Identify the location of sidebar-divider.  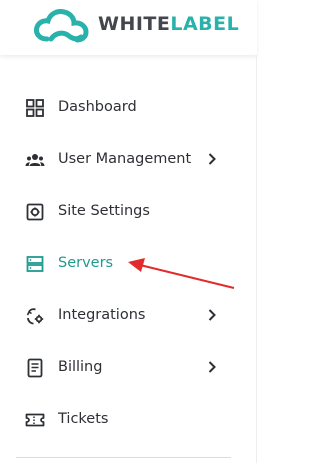
(123, 457).